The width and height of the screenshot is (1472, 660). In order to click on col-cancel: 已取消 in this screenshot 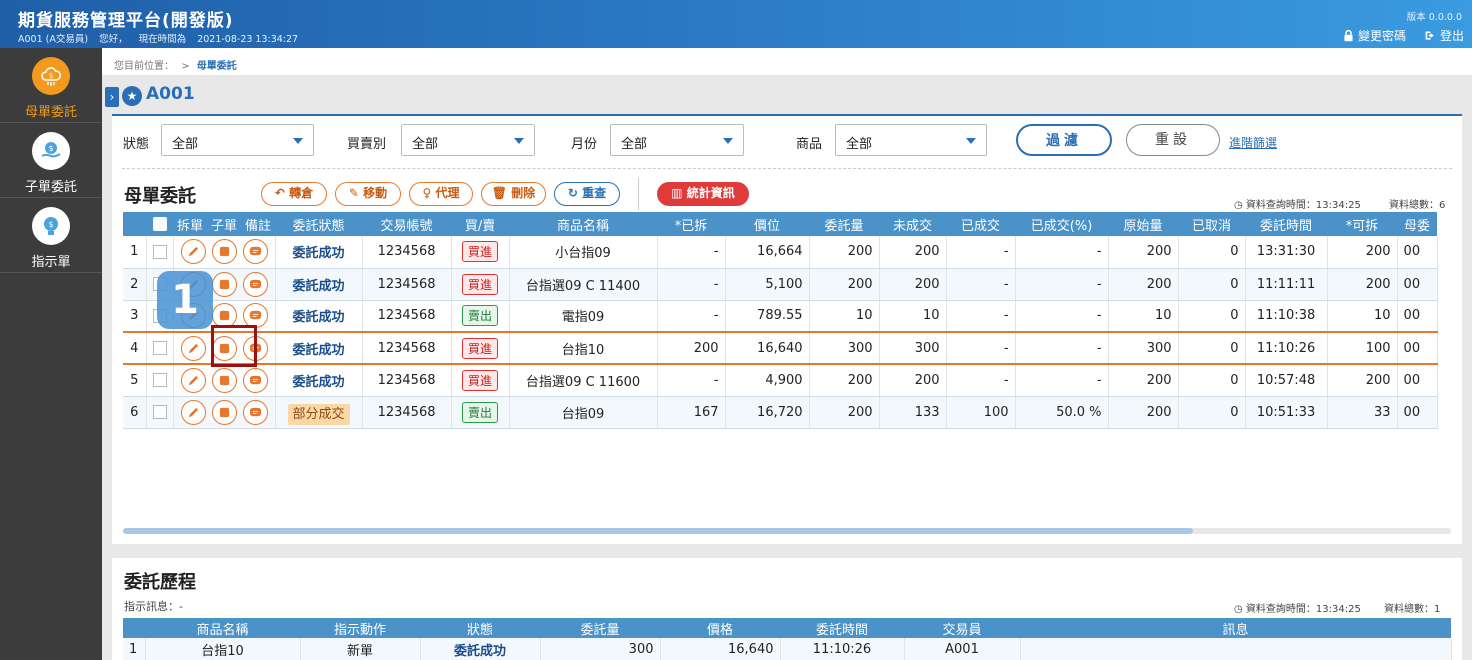, I will do `click(1212, 224)`.